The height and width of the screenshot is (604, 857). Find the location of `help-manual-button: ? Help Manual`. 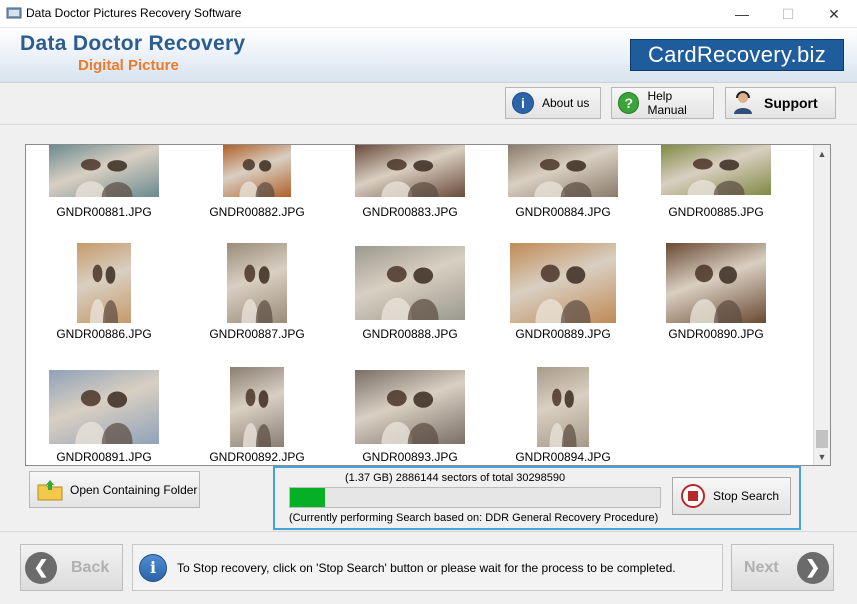

help-manual-button: ? Help Manual is located at coordinates (662, 103).